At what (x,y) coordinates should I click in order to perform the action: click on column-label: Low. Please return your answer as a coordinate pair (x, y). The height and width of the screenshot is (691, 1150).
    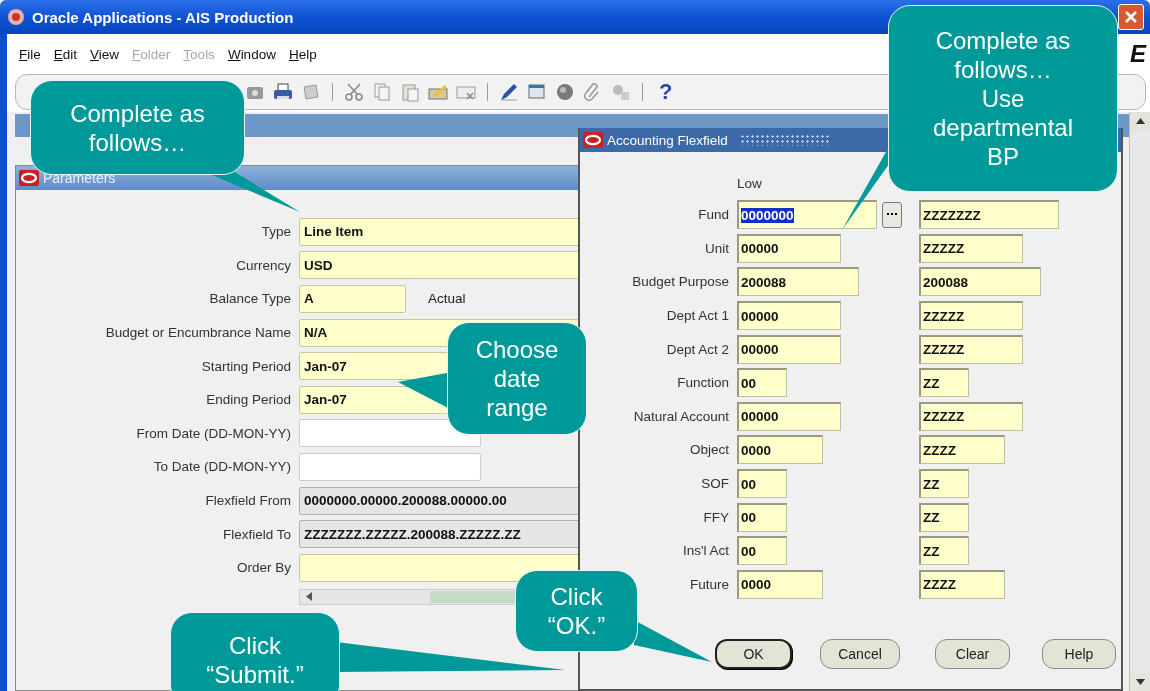
    Looking at the image, I should click on (749, 183).